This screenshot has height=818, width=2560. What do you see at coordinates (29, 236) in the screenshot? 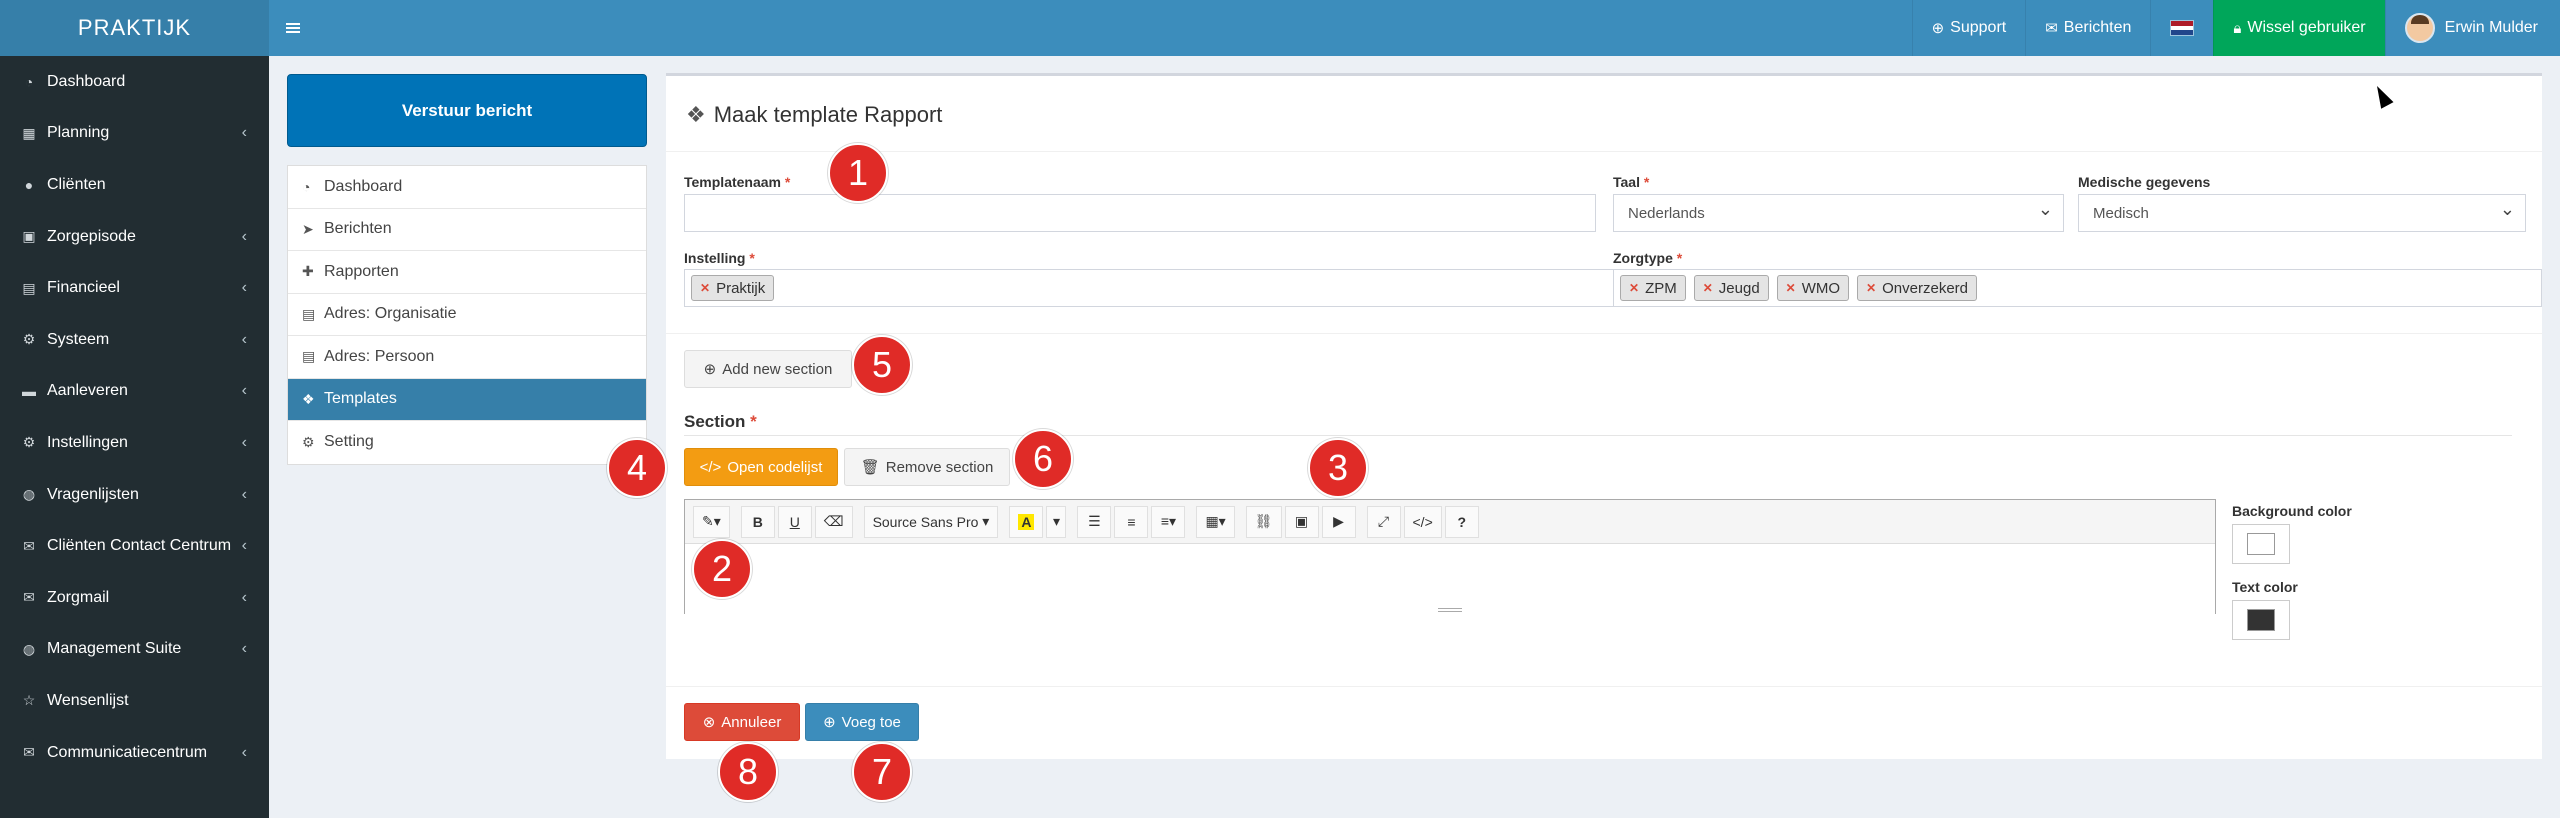
I see `medkit-icon: ▣` at bounding box center [29, 236].